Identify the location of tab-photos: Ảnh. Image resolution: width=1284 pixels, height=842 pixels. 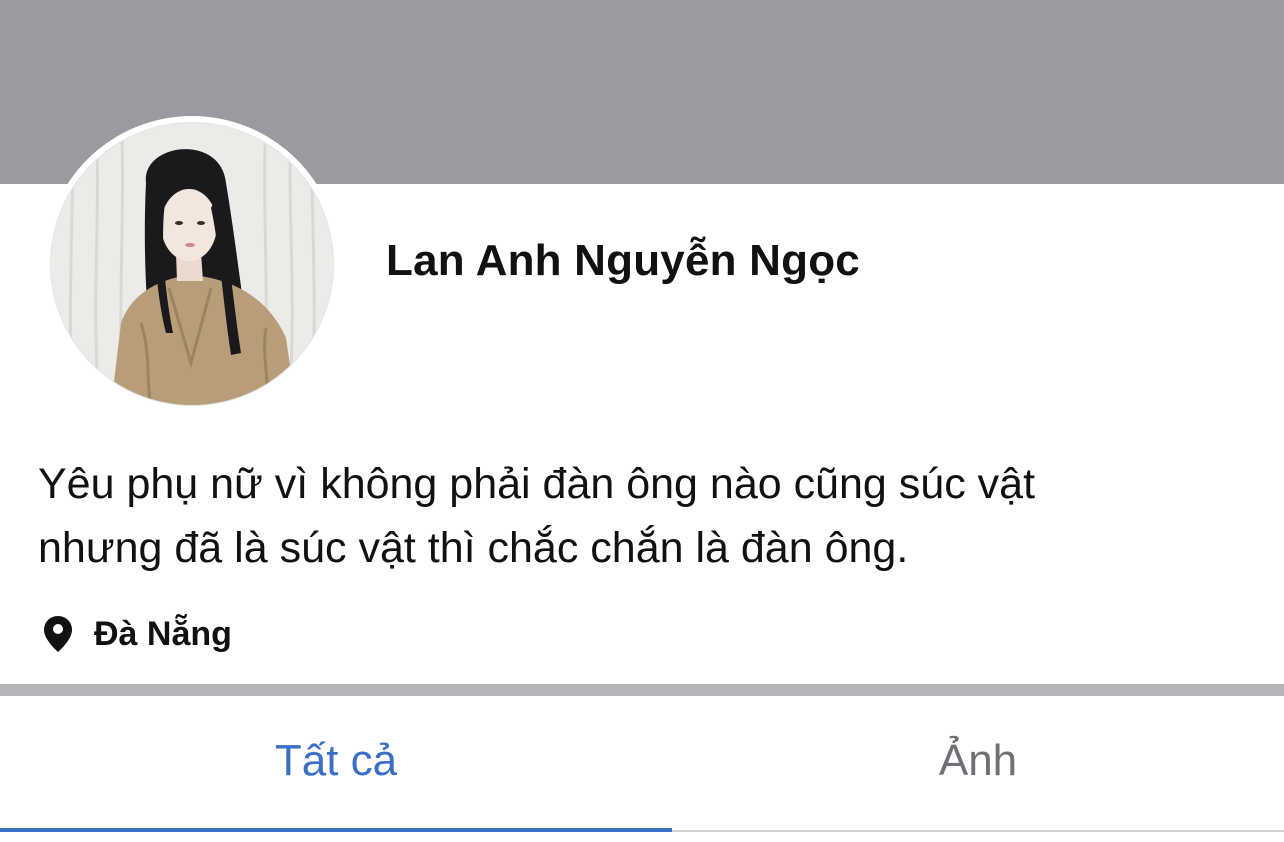
(978, 769).